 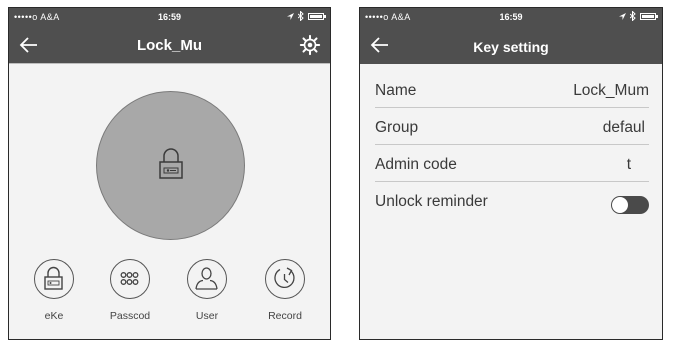 What do you see at coordinates (512, 126) in the screenshot?
I see `group-row: Group defaul` at bounding box center [512, 126].